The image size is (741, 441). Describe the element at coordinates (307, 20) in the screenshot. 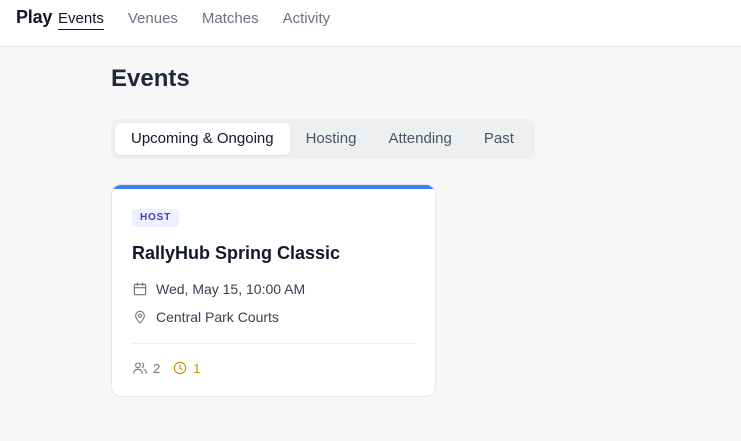

I see `nav-item-activity: Activity` at that location.